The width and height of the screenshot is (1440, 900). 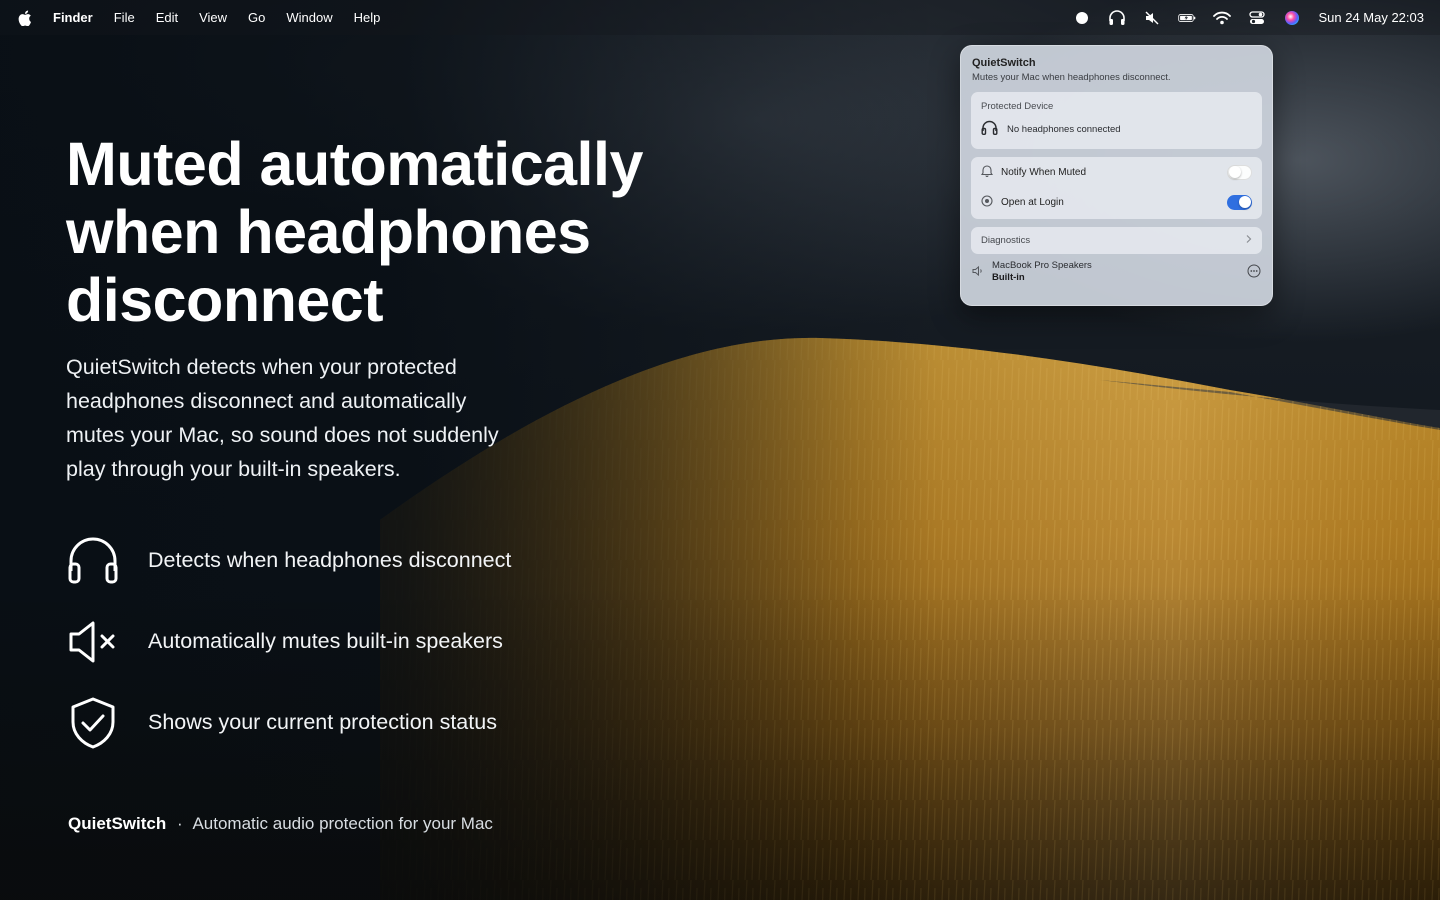 What do you see at coordinates (978, 272) in the screenshot?
I see `speaker-icon` at bounding box center [978, 272].